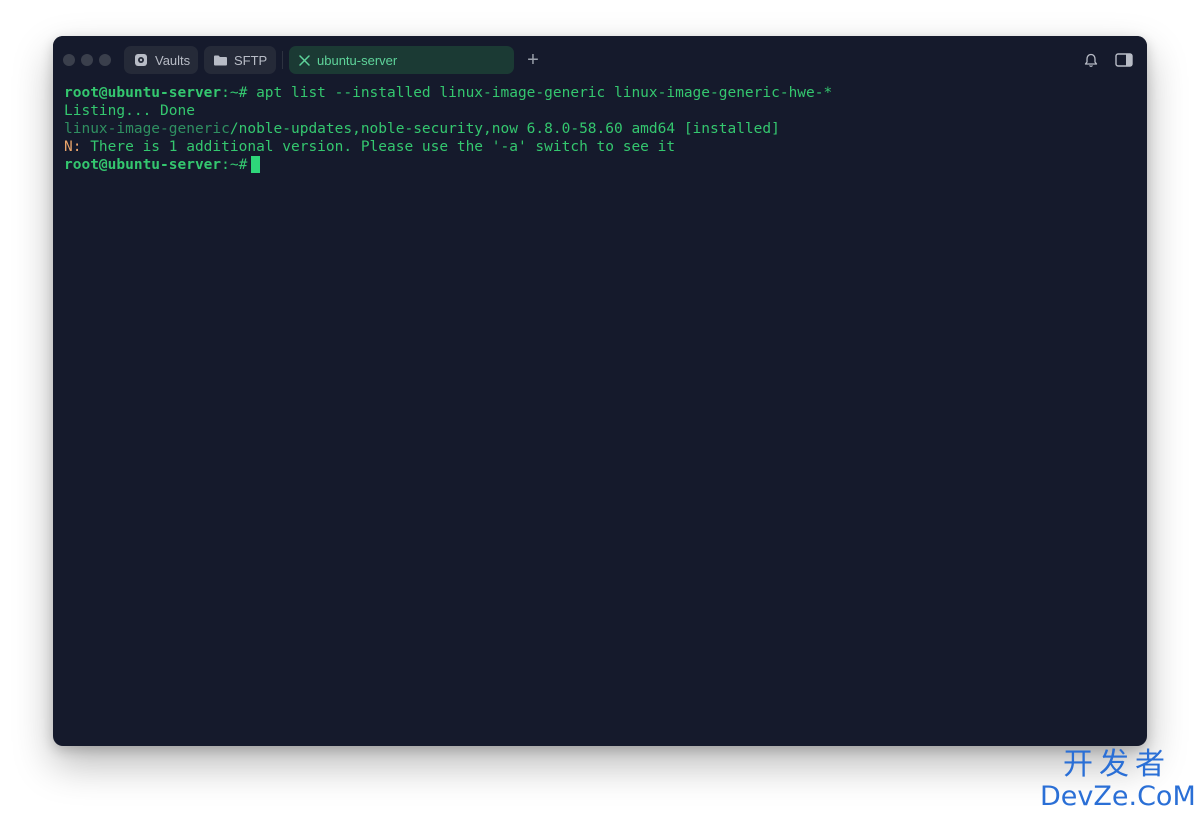  What do you see at coordinates (73, 147) in the screenshot?
I see `notice-prefix: N:` at bounding box center [73, 147].